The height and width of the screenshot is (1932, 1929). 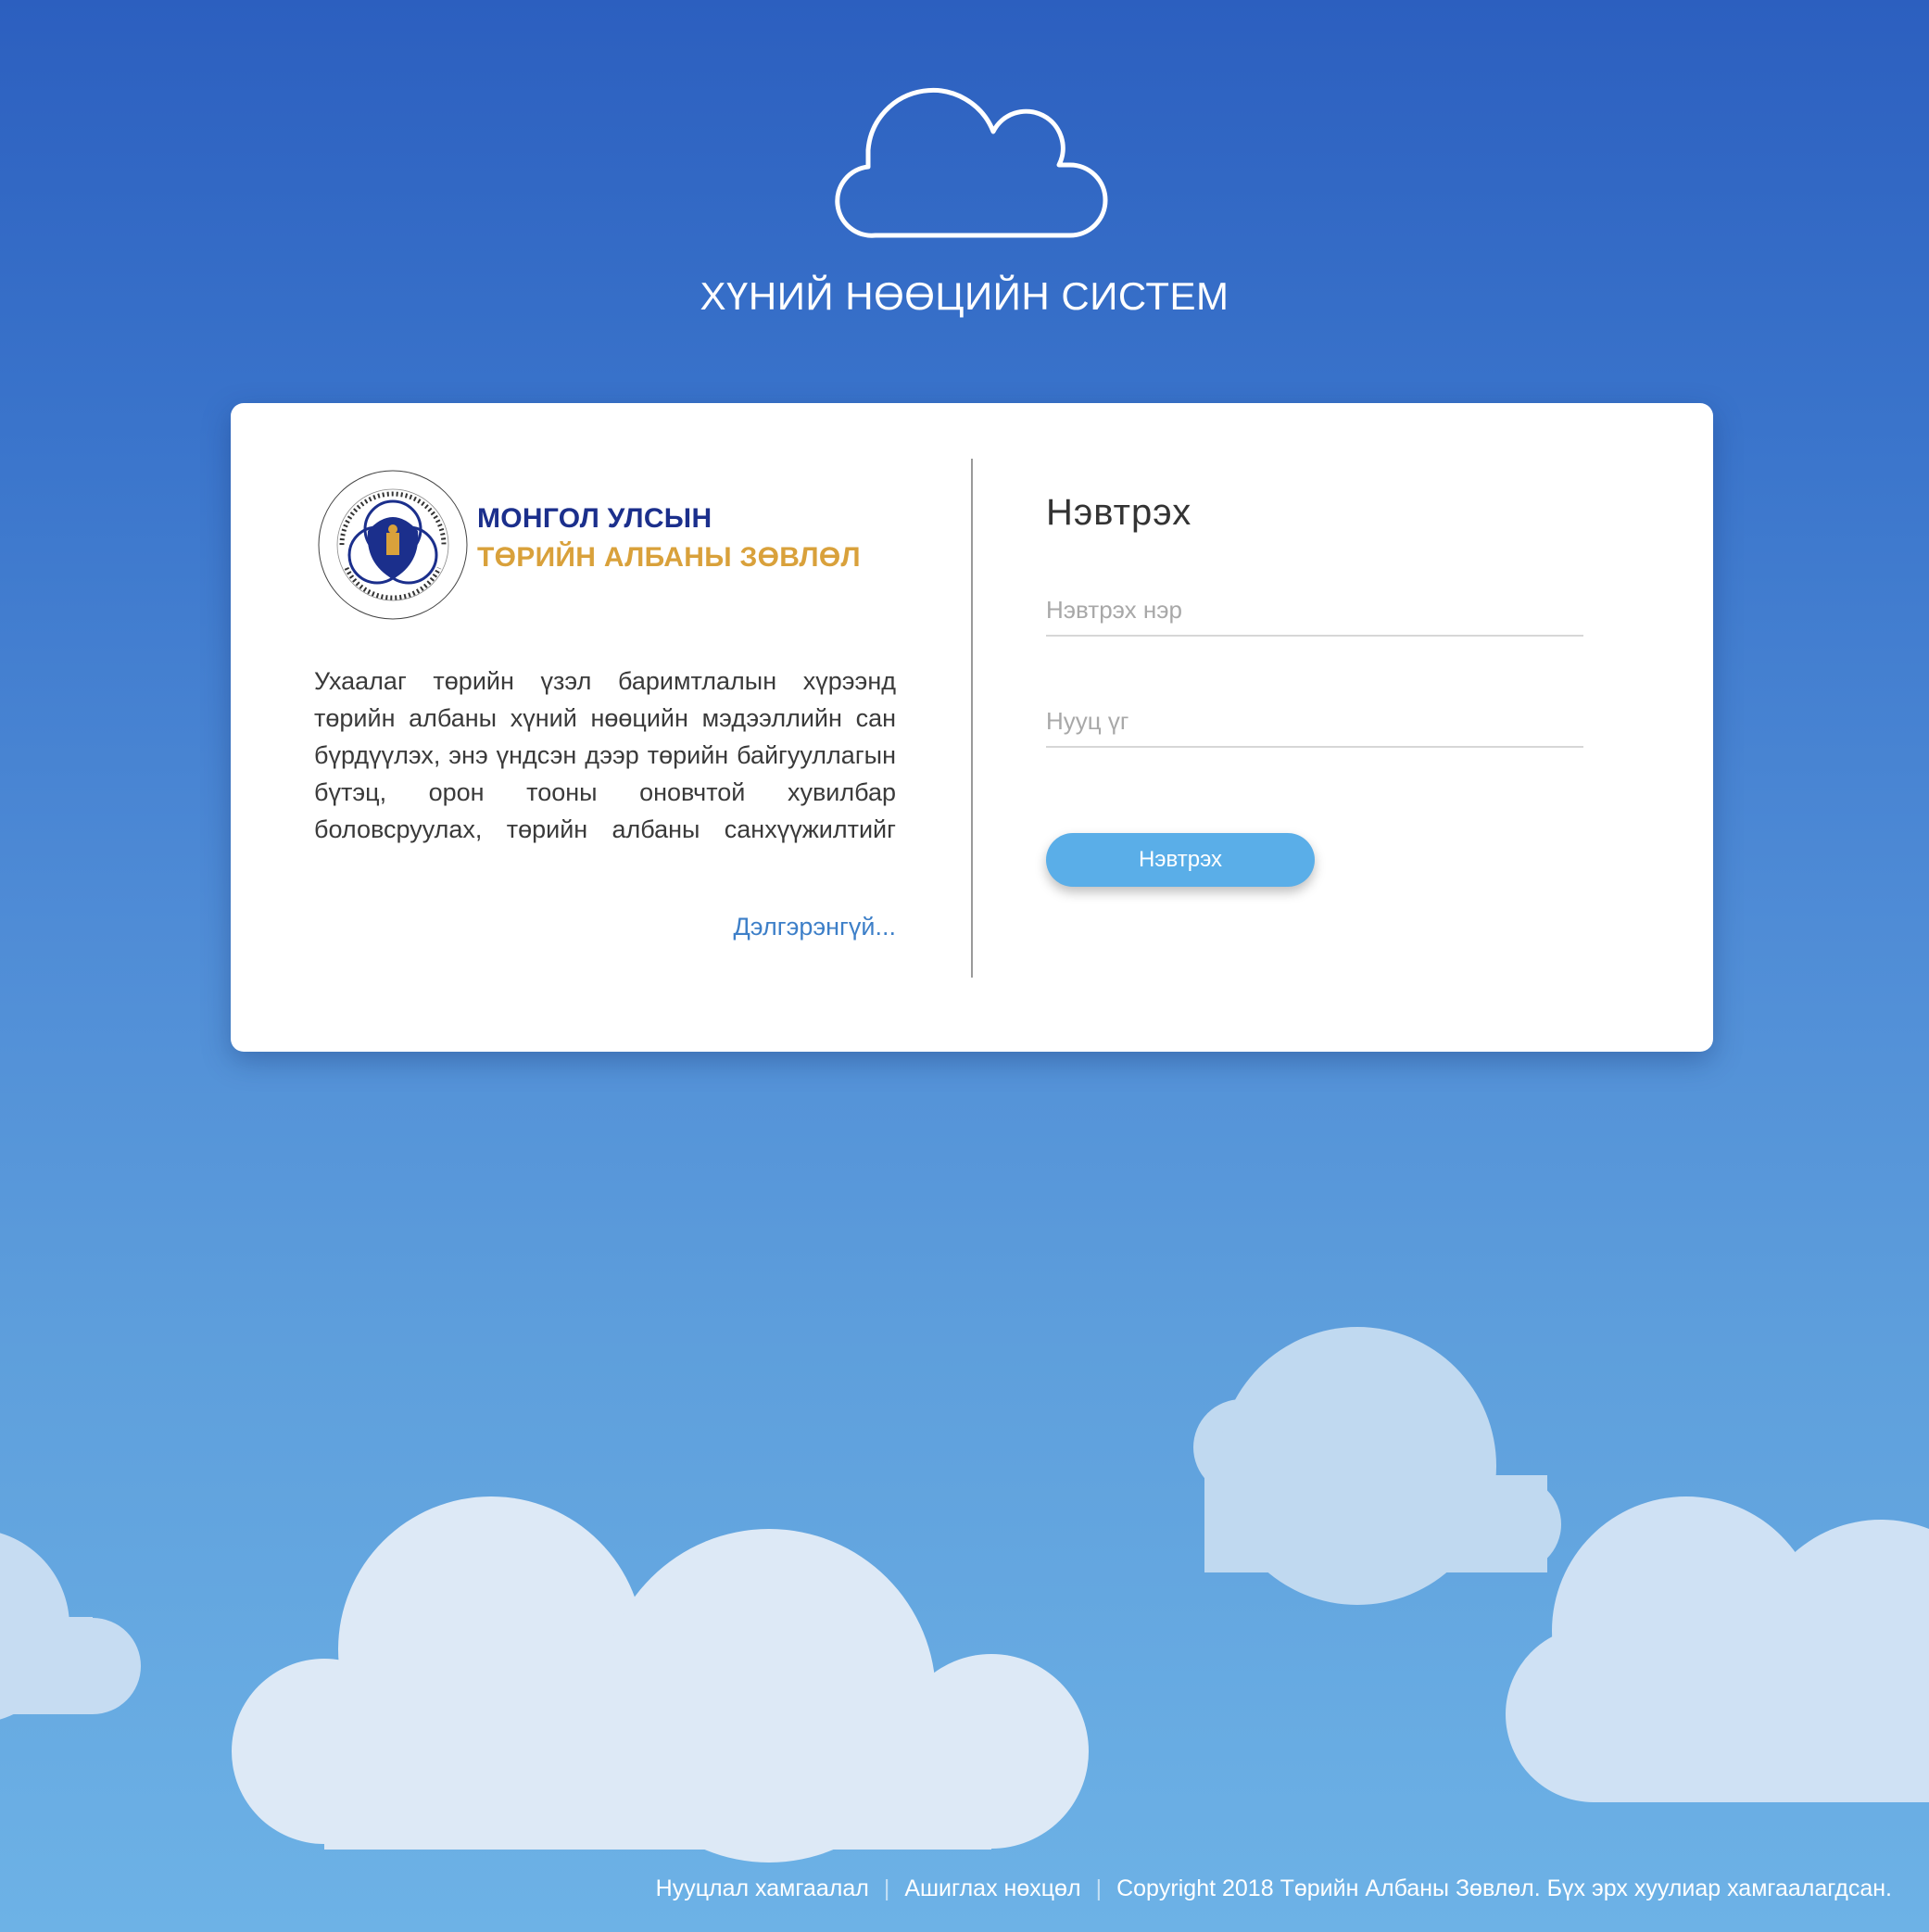 I want to click on cloud-left, so click(x=71, y=1626).